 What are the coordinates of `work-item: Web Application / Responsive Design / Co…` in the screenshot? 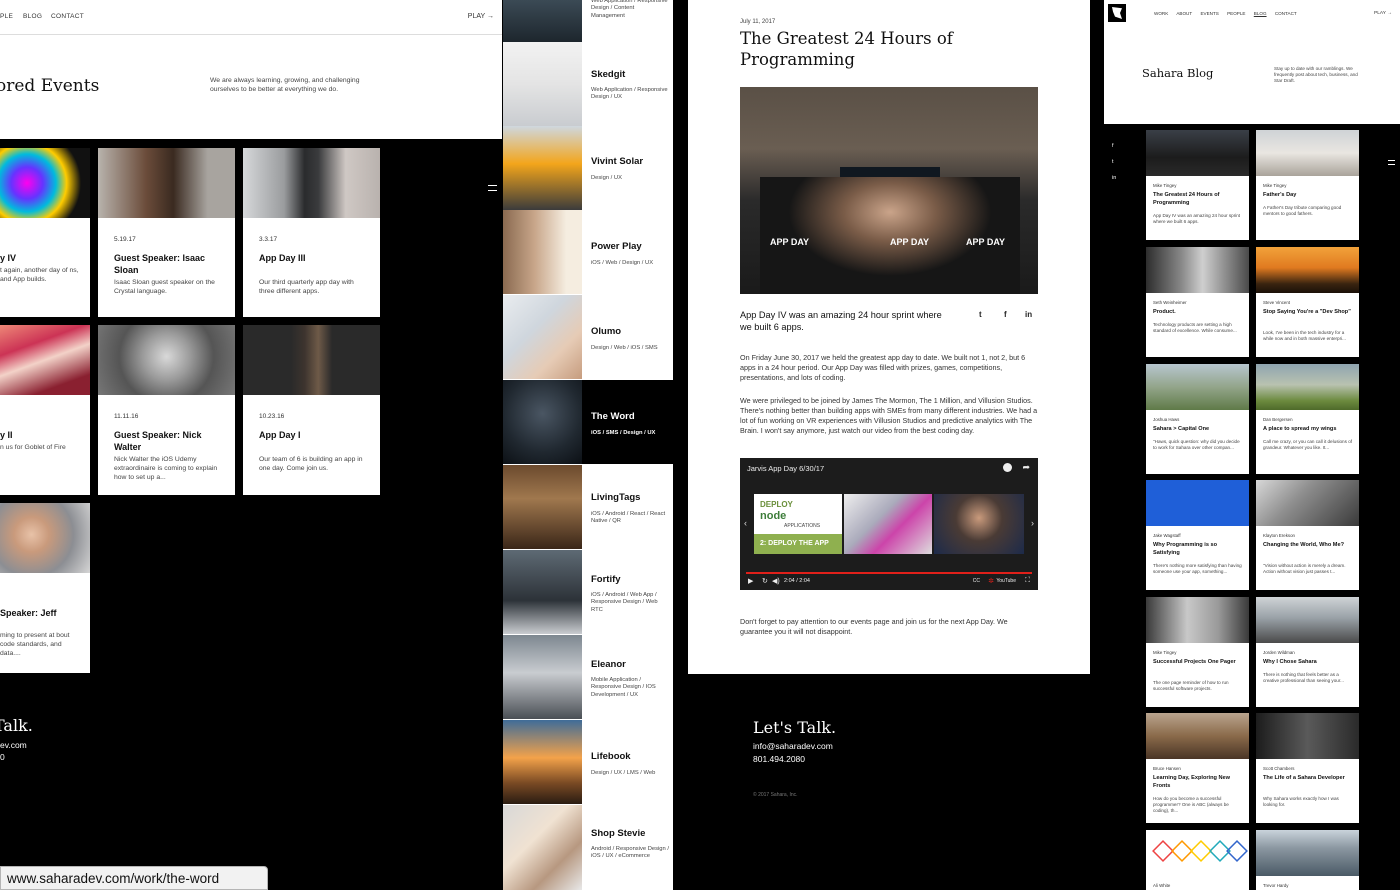 It's located at (588, 21).